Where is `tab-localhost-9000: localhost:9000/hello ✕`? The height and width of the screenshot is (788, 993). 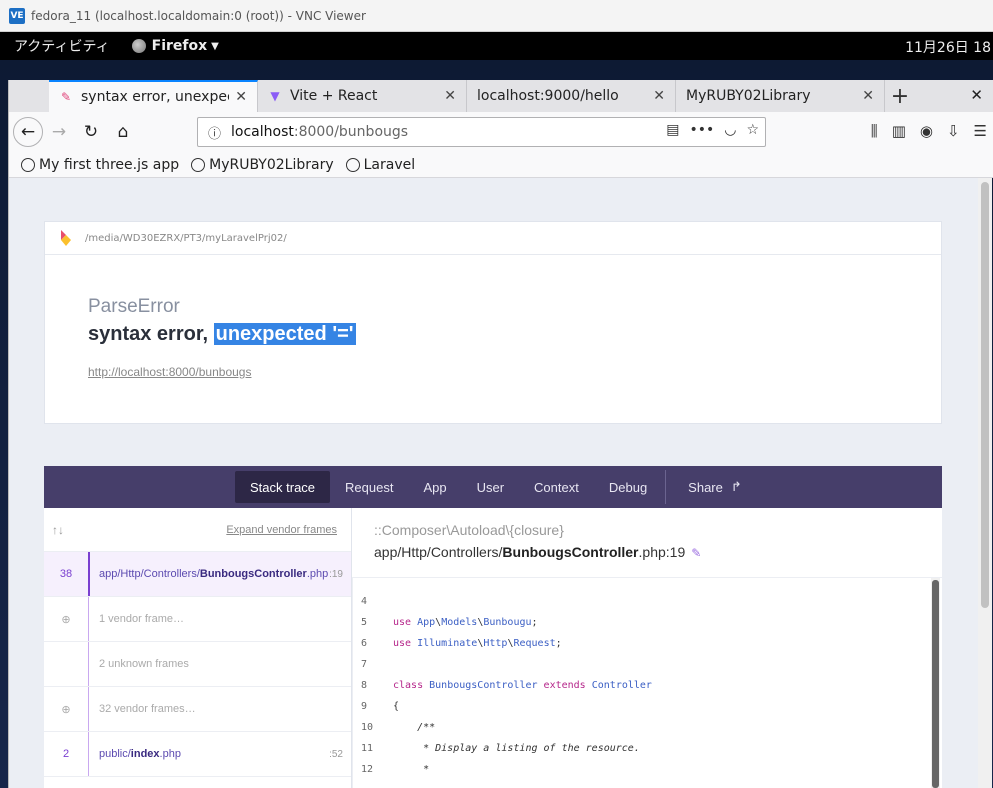
tab-localhost-9000: localhost:9000/hello ✕ is located at coordinates (571, 96).